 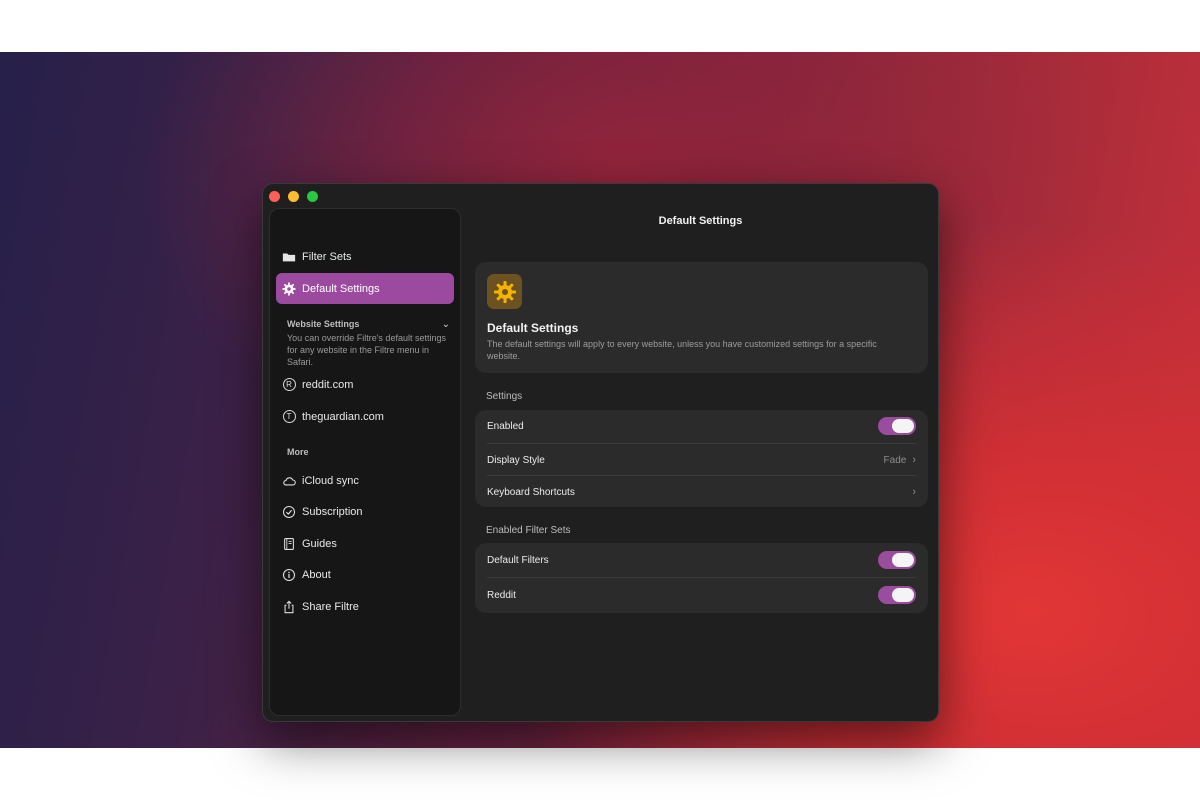 I want to click on page-title: Default Settings, so click(x=700, y=221).